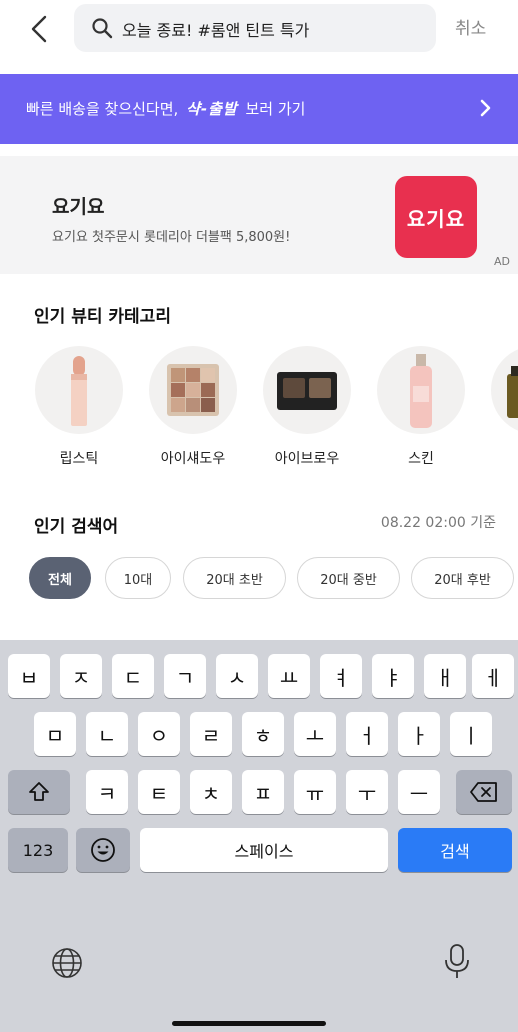 The height and width of the screenshot is (1032, 518). What do you see at coordinates (462, 578) in the screenshot?
I see `chip-late-20s: 20대 후반` at bounding box center [462, 578].